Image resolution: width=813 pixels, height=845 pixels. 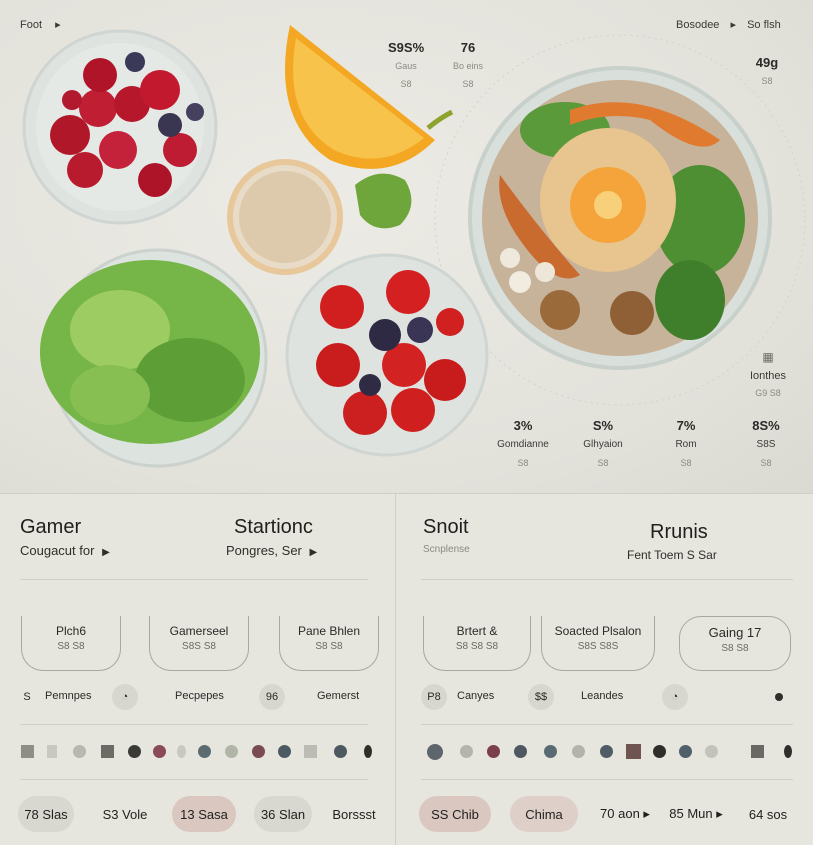 I want to click on stat-card: Soacted Plsalon S8S S8S, so click(x=598, y=643).